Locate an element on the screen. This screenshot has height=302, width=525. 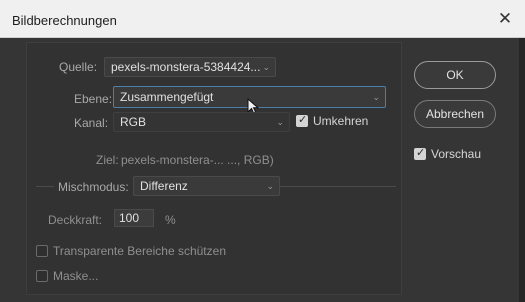
layer-label: Ebene: is located at coordinates (93, 99).